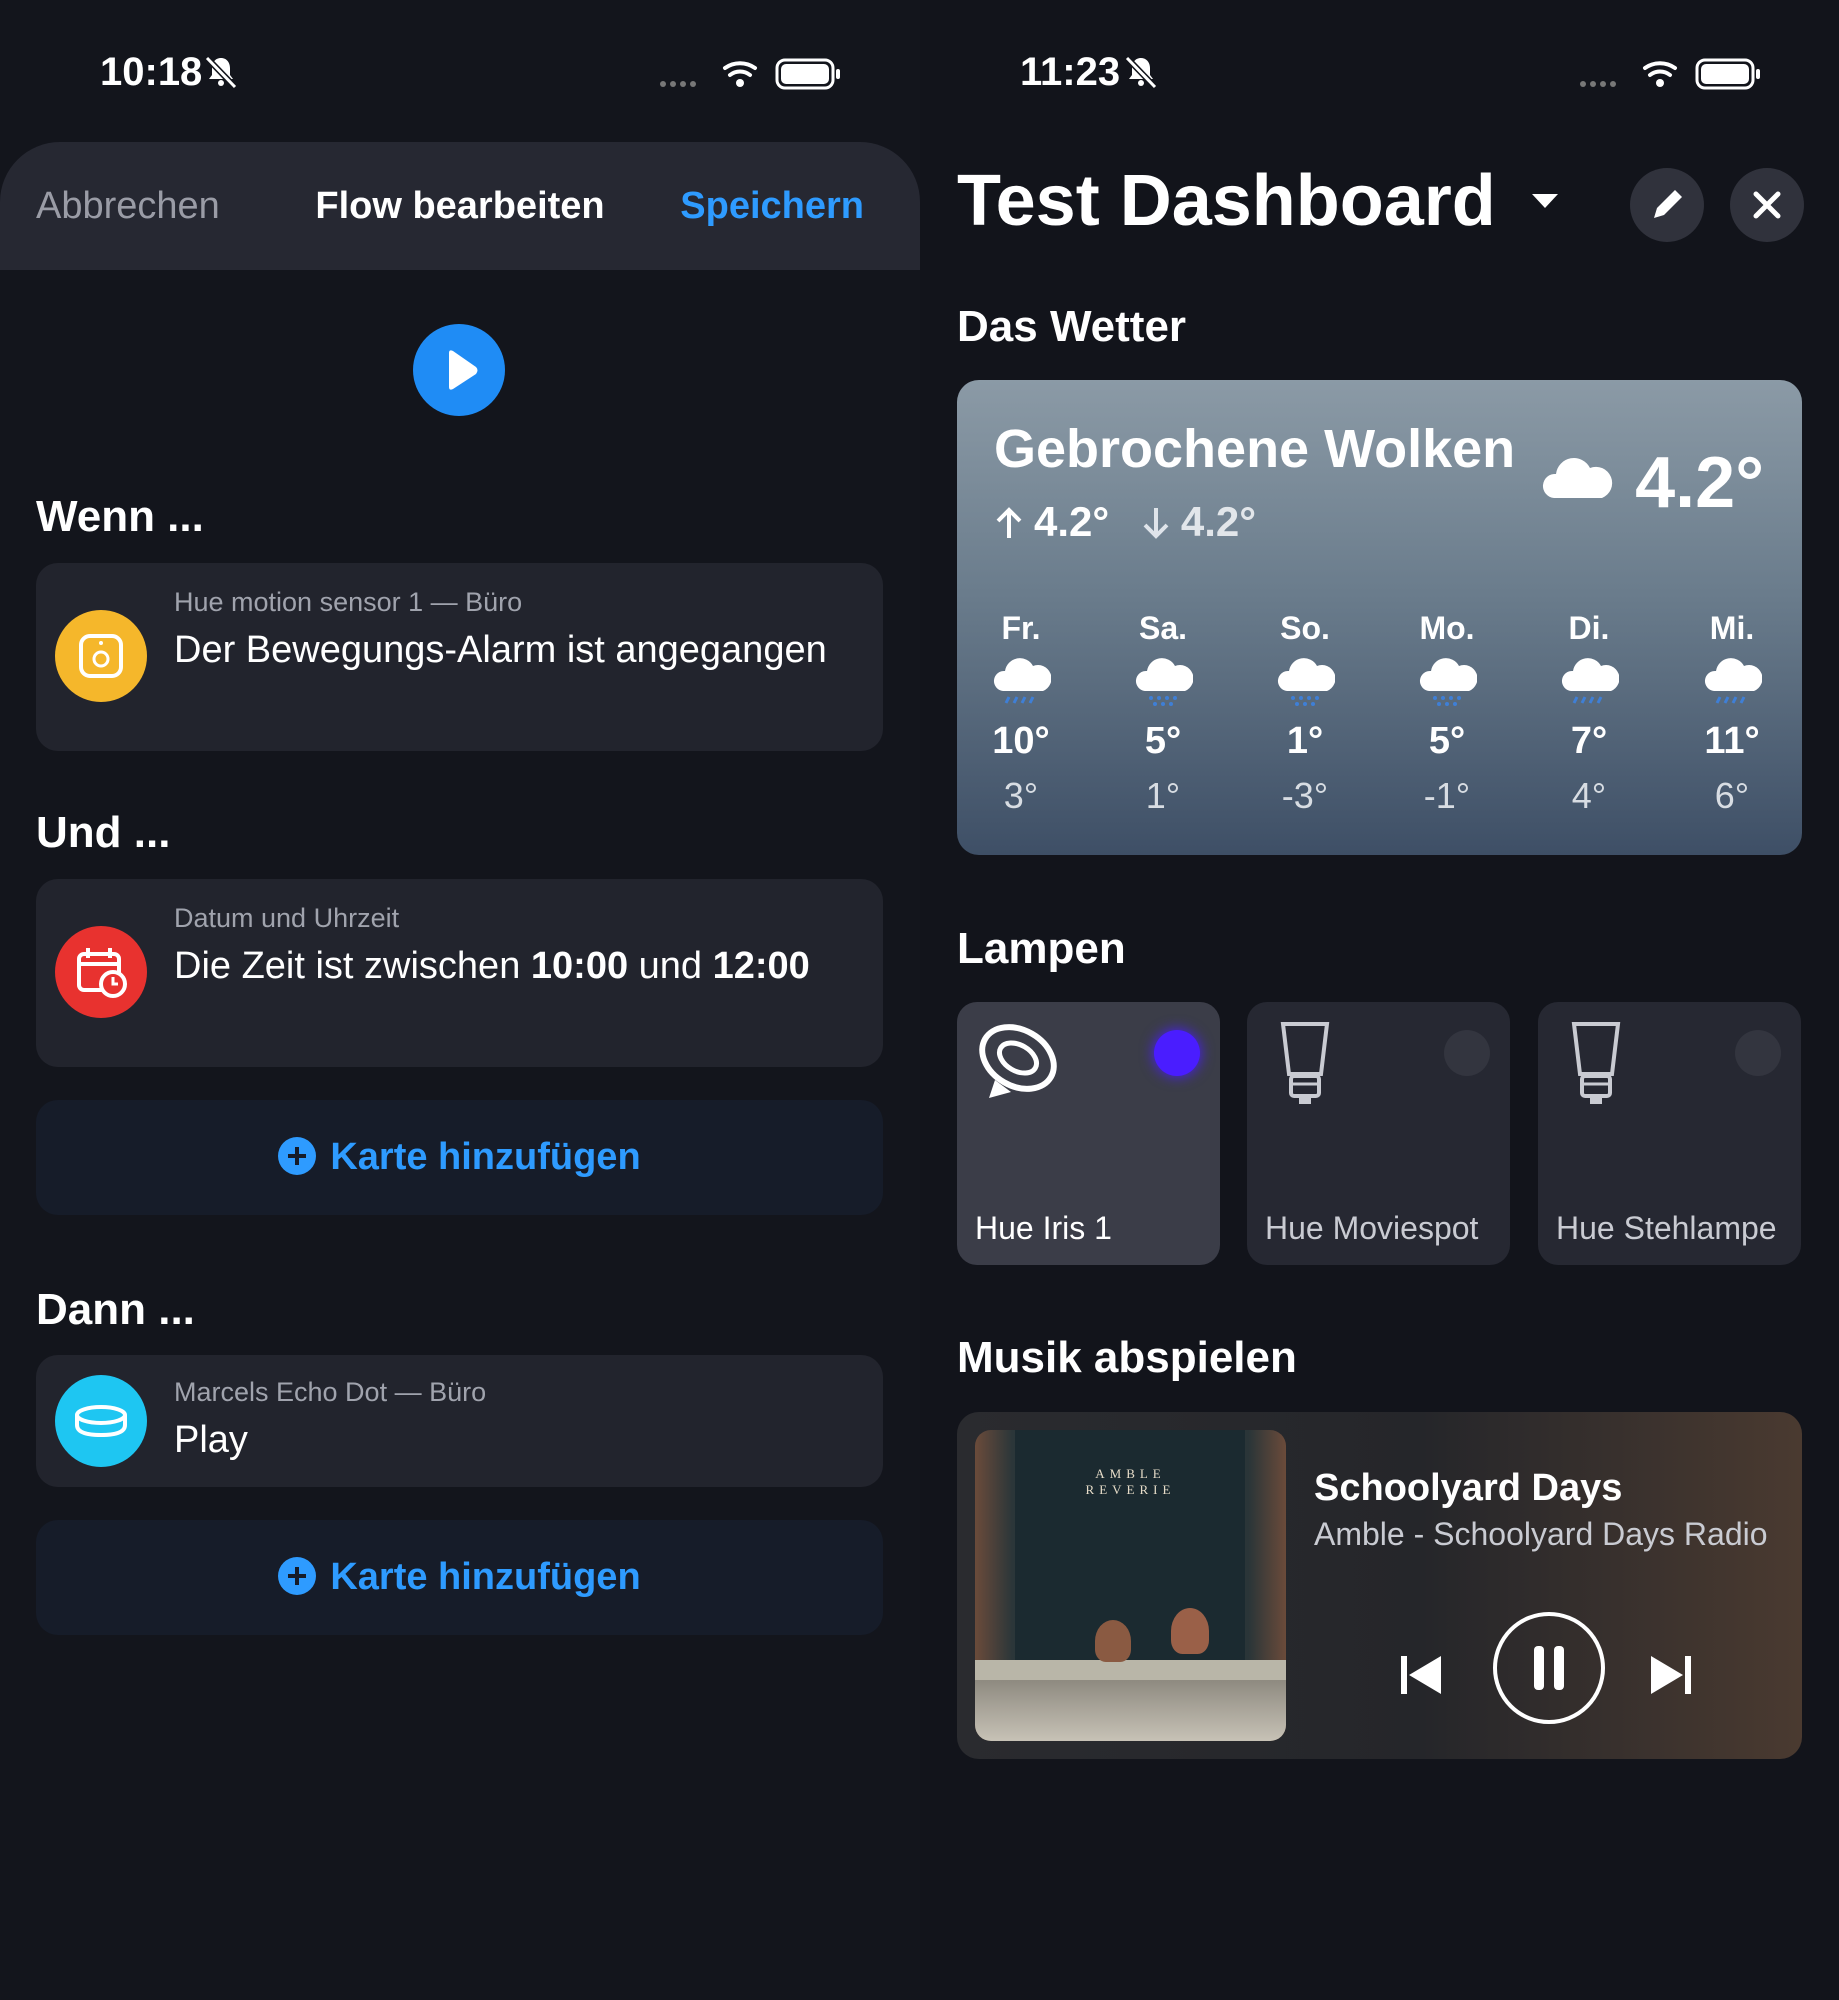 This screenshot has width=1839, height=2000. I want to click on lamp-tile-hue-moviespot: Hue Moviespot, so click(1378, 1133).